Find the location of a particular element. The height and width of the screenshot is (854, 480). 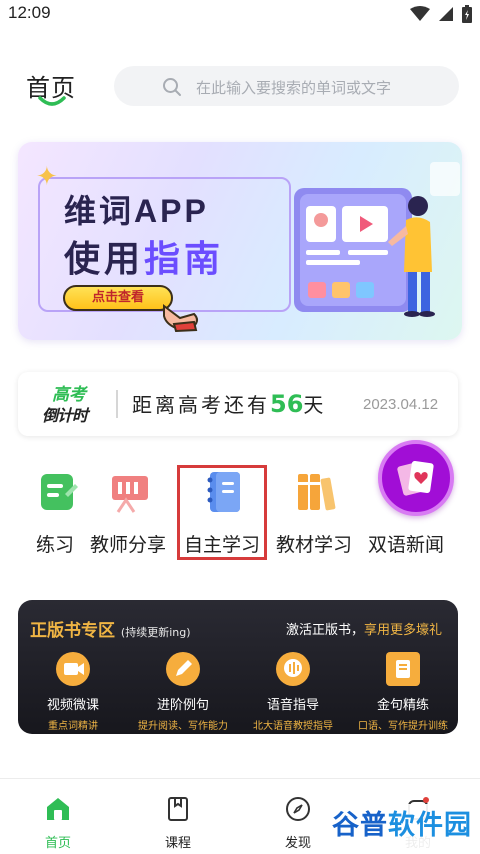

countdown-days: 56 is located at coordinates (287, 404).